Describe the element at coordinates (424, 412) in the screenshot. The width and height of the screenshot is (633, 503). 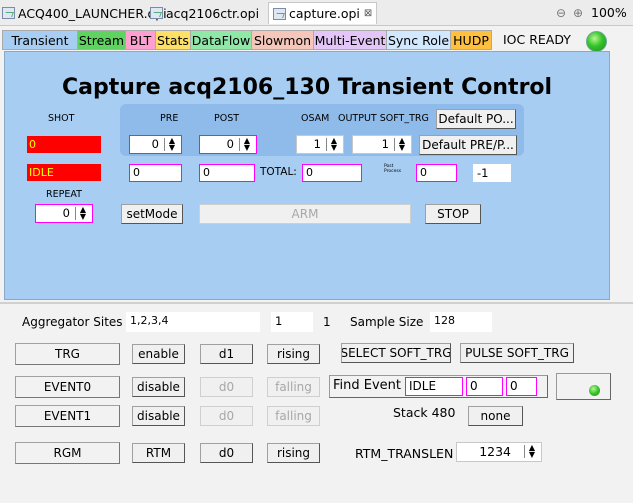
I see `stack-label: Stack 480` at that location.